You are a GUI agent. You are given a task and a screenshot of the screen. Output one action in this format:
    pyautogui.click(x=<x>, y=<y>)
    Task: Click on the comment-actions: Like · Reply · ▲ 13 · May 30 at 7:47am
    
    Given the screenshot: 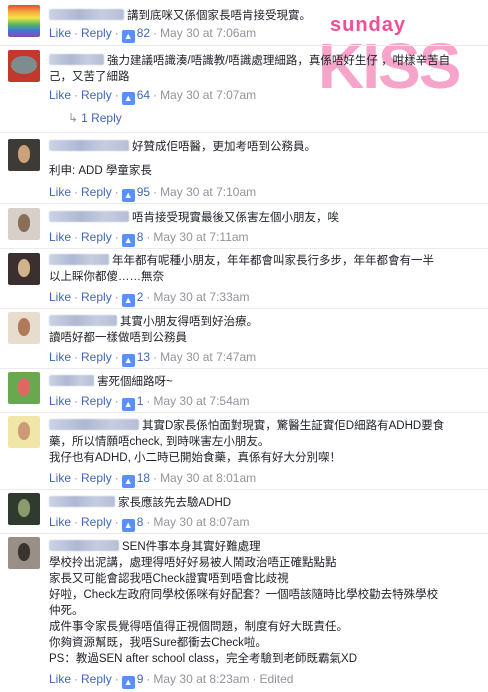 What is the action you would take?
    pyautogui.click(x=153, y=358)
    